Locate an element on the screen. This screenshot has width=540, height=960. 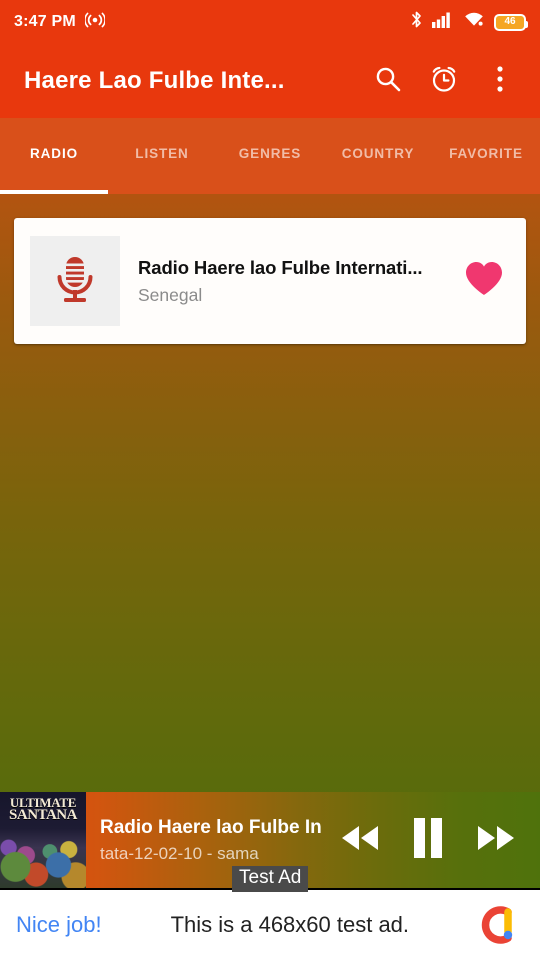
tab-radio: RADIO is located at coordinates (54, 156).